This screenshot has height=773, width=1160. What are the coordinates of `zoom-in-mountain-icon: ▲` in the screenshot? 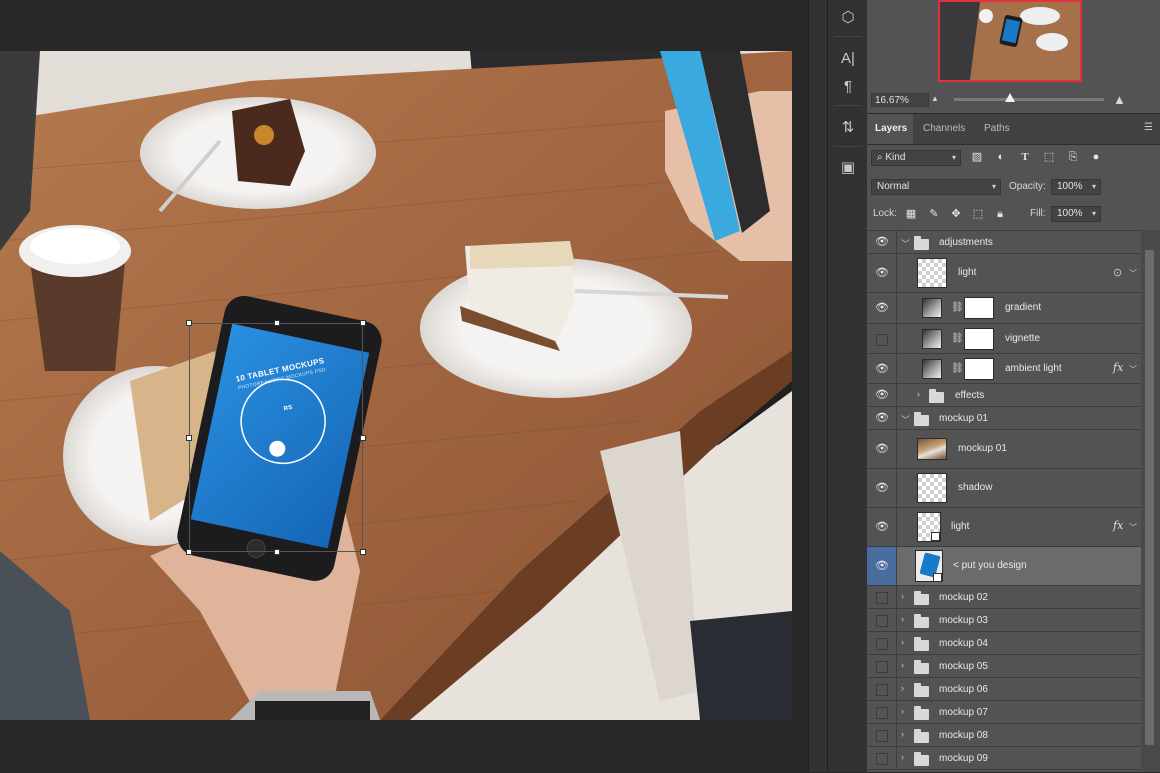 It's located at (1119, 99).